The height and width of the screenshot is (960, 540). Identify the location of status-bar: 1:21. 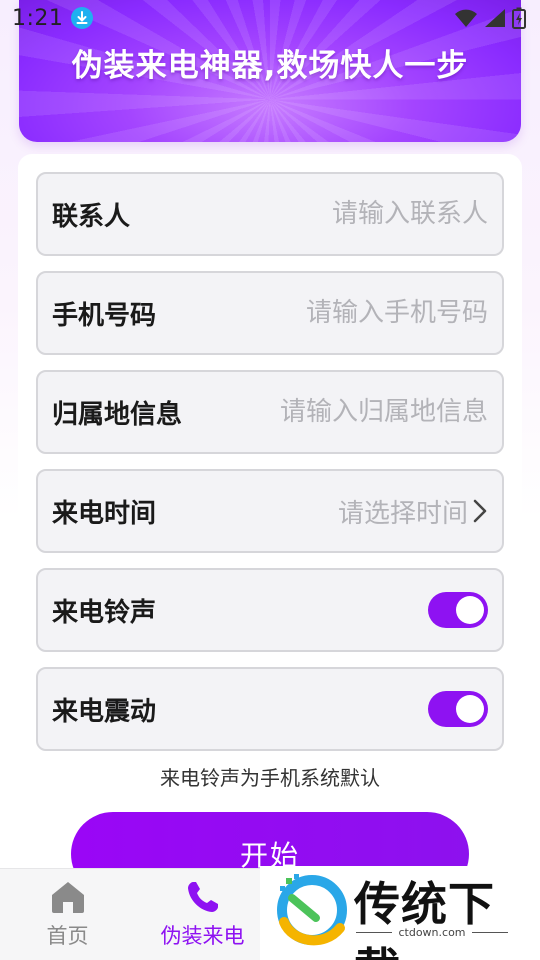
(270, 18).